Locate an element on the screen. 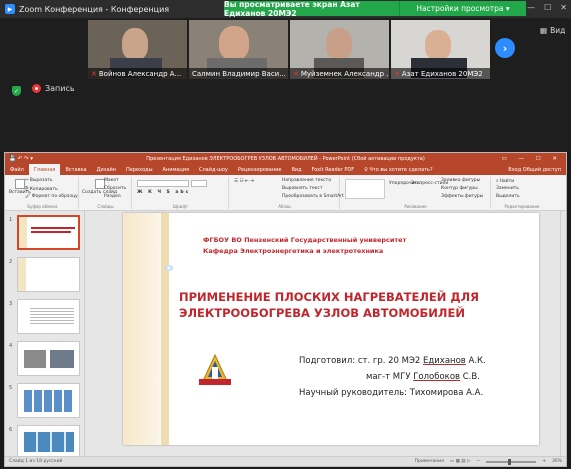  replace-button: Заменить is located at coordinates (507, 188).